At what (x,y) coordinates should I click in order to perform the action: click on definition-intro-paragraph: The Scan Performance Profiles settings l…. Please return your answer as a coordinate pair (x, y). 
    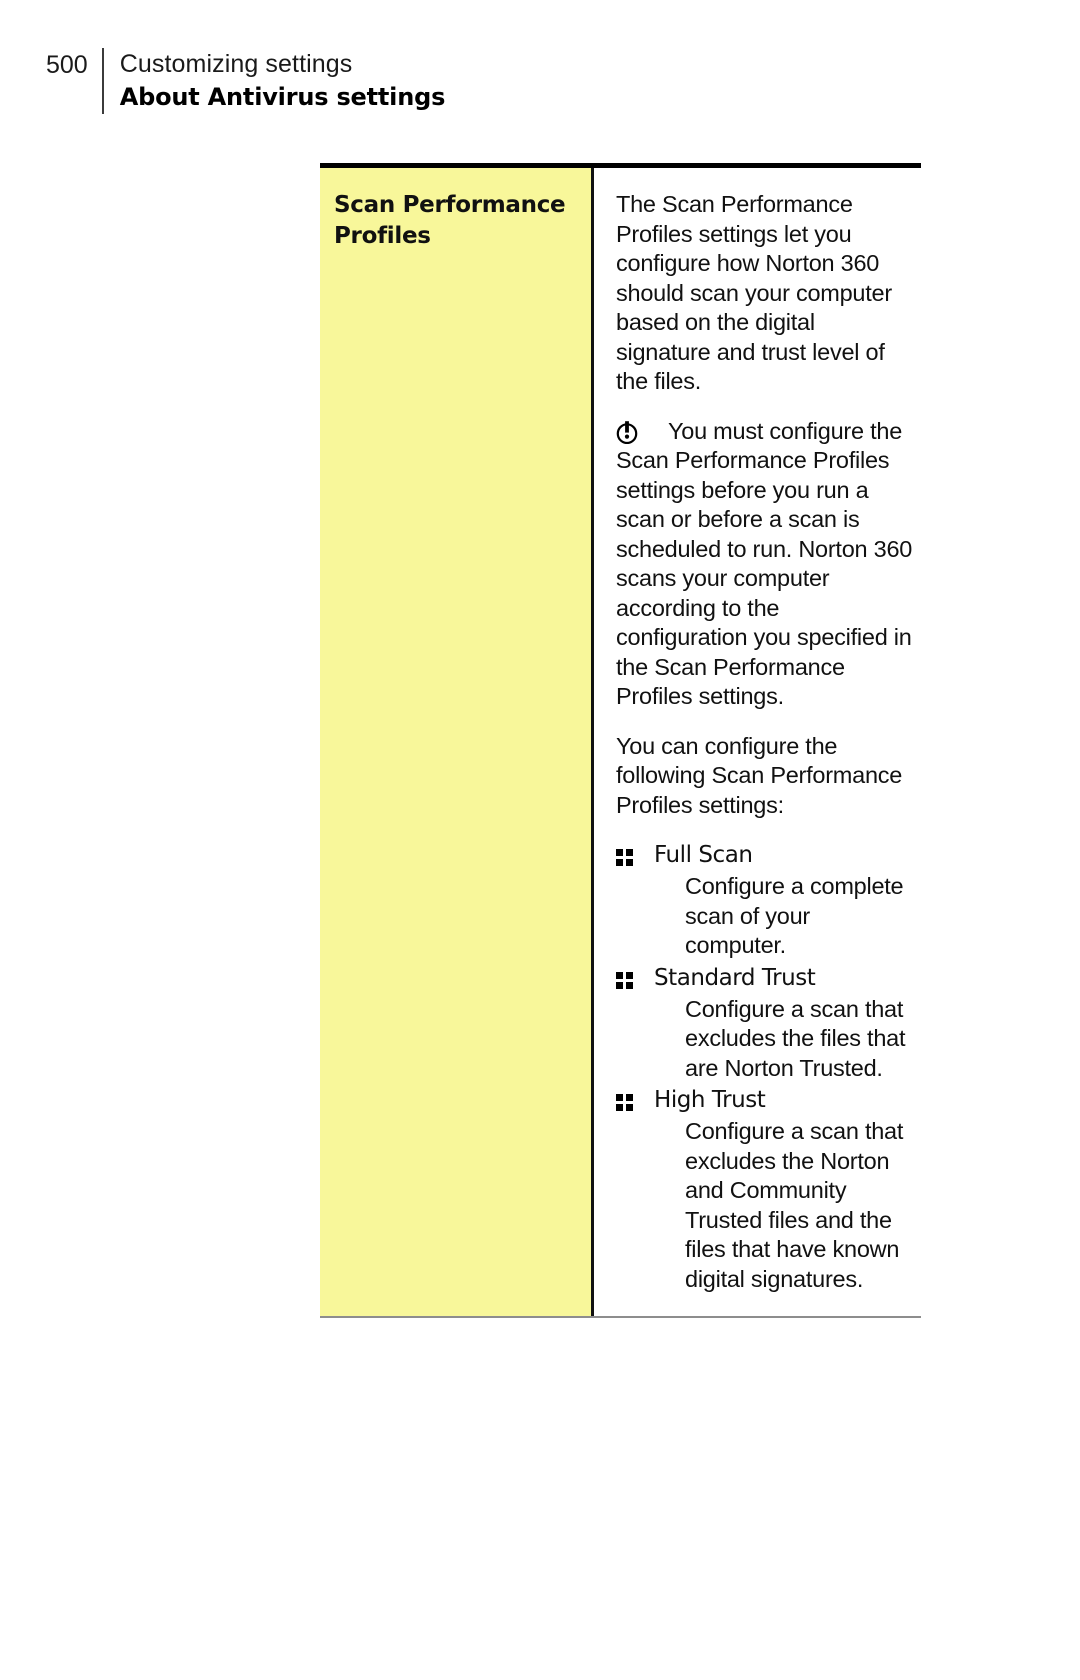
    Looking at the image, I should click on (754, 292).